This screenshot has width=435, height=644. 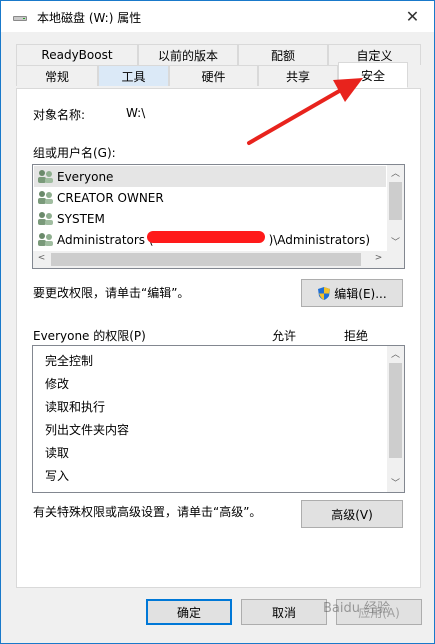 What do you see at coordinates (356, 336) in the screenshot?
I see `deny-header: 拒绝` at bounding box center [356, 336].